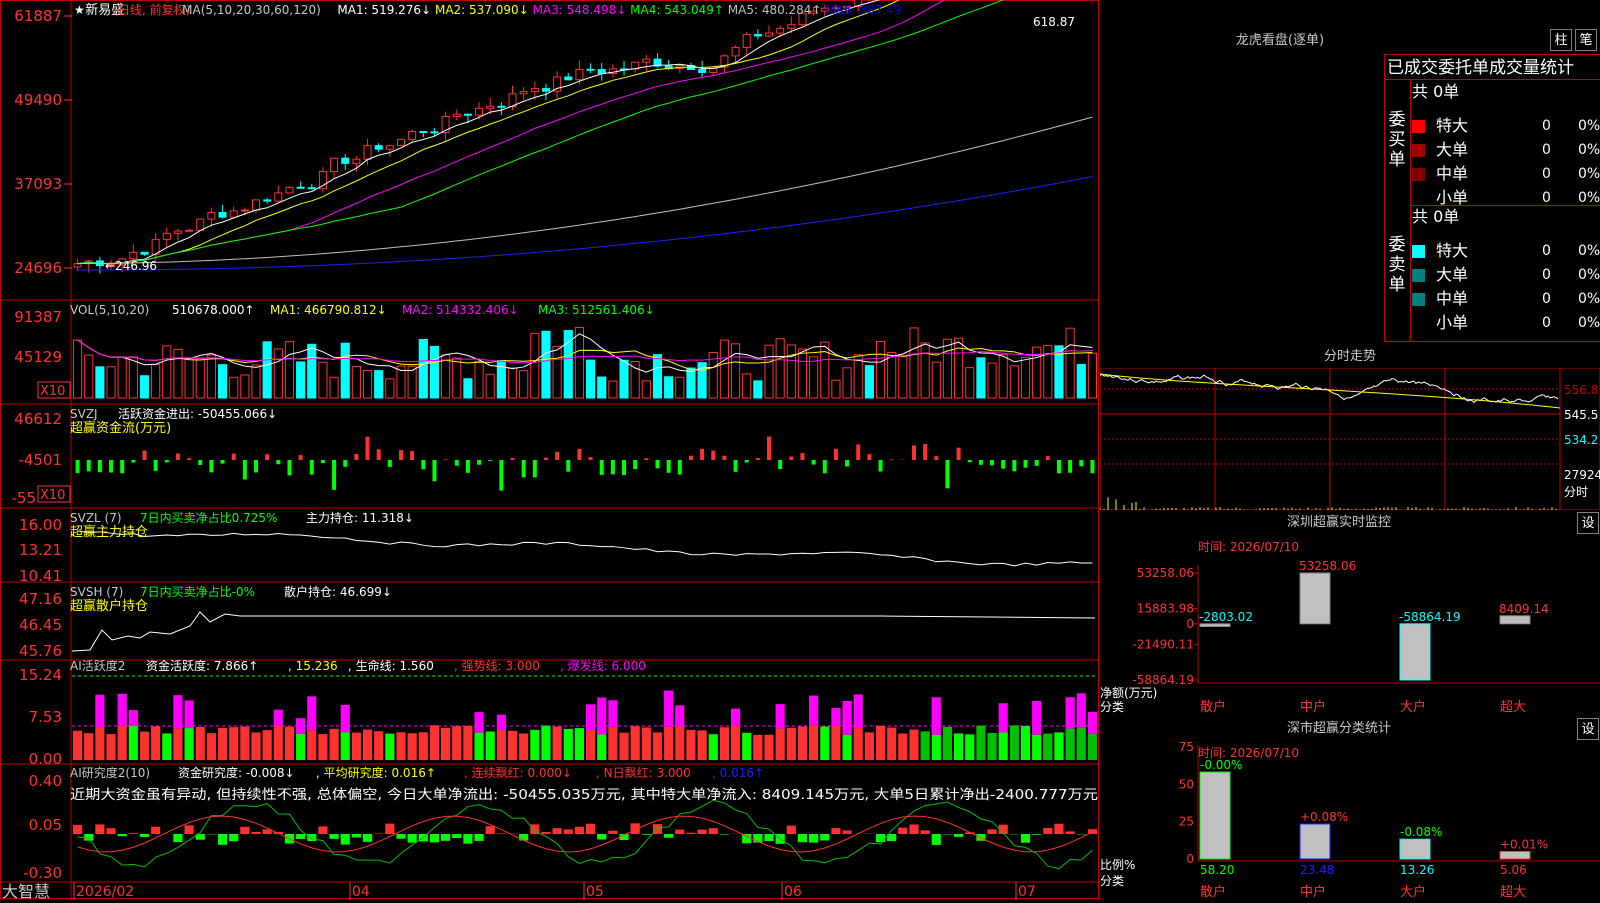 This screenshot has width=1600, height=903. What do you see at coordinates (1586, 40) in the screenshot?
I see `tick-view-button: 笔` at bounding box center [1586, 40].